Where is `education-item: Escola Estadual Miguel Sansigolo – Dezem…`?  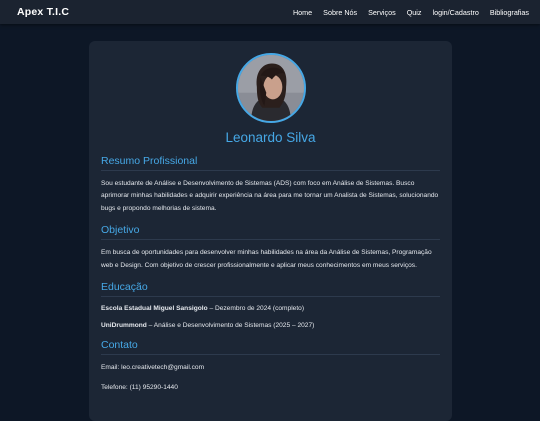
education-item: Escola Estadual Miguel Sansigolo – Dezem… is located at coordinates (270, 308).